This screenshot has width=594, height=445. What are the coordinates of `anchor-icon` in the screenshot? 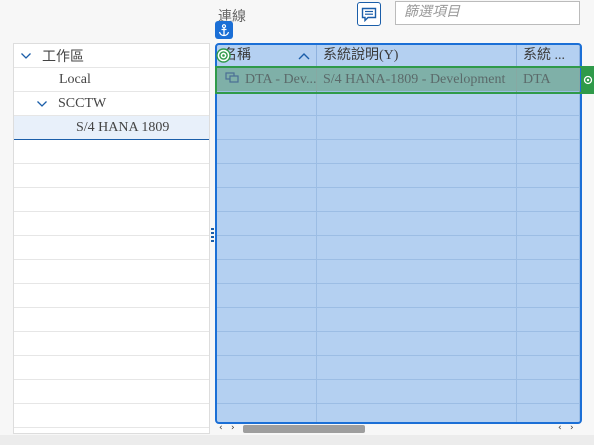 It's located at (224, 29).